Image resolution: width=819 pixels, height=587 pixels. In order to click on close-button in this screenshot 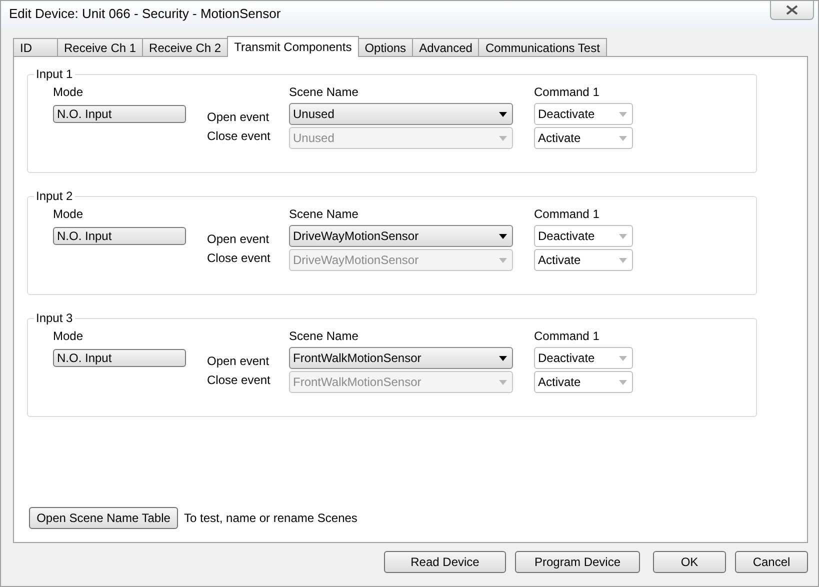, I will do `click(792, 10)`.